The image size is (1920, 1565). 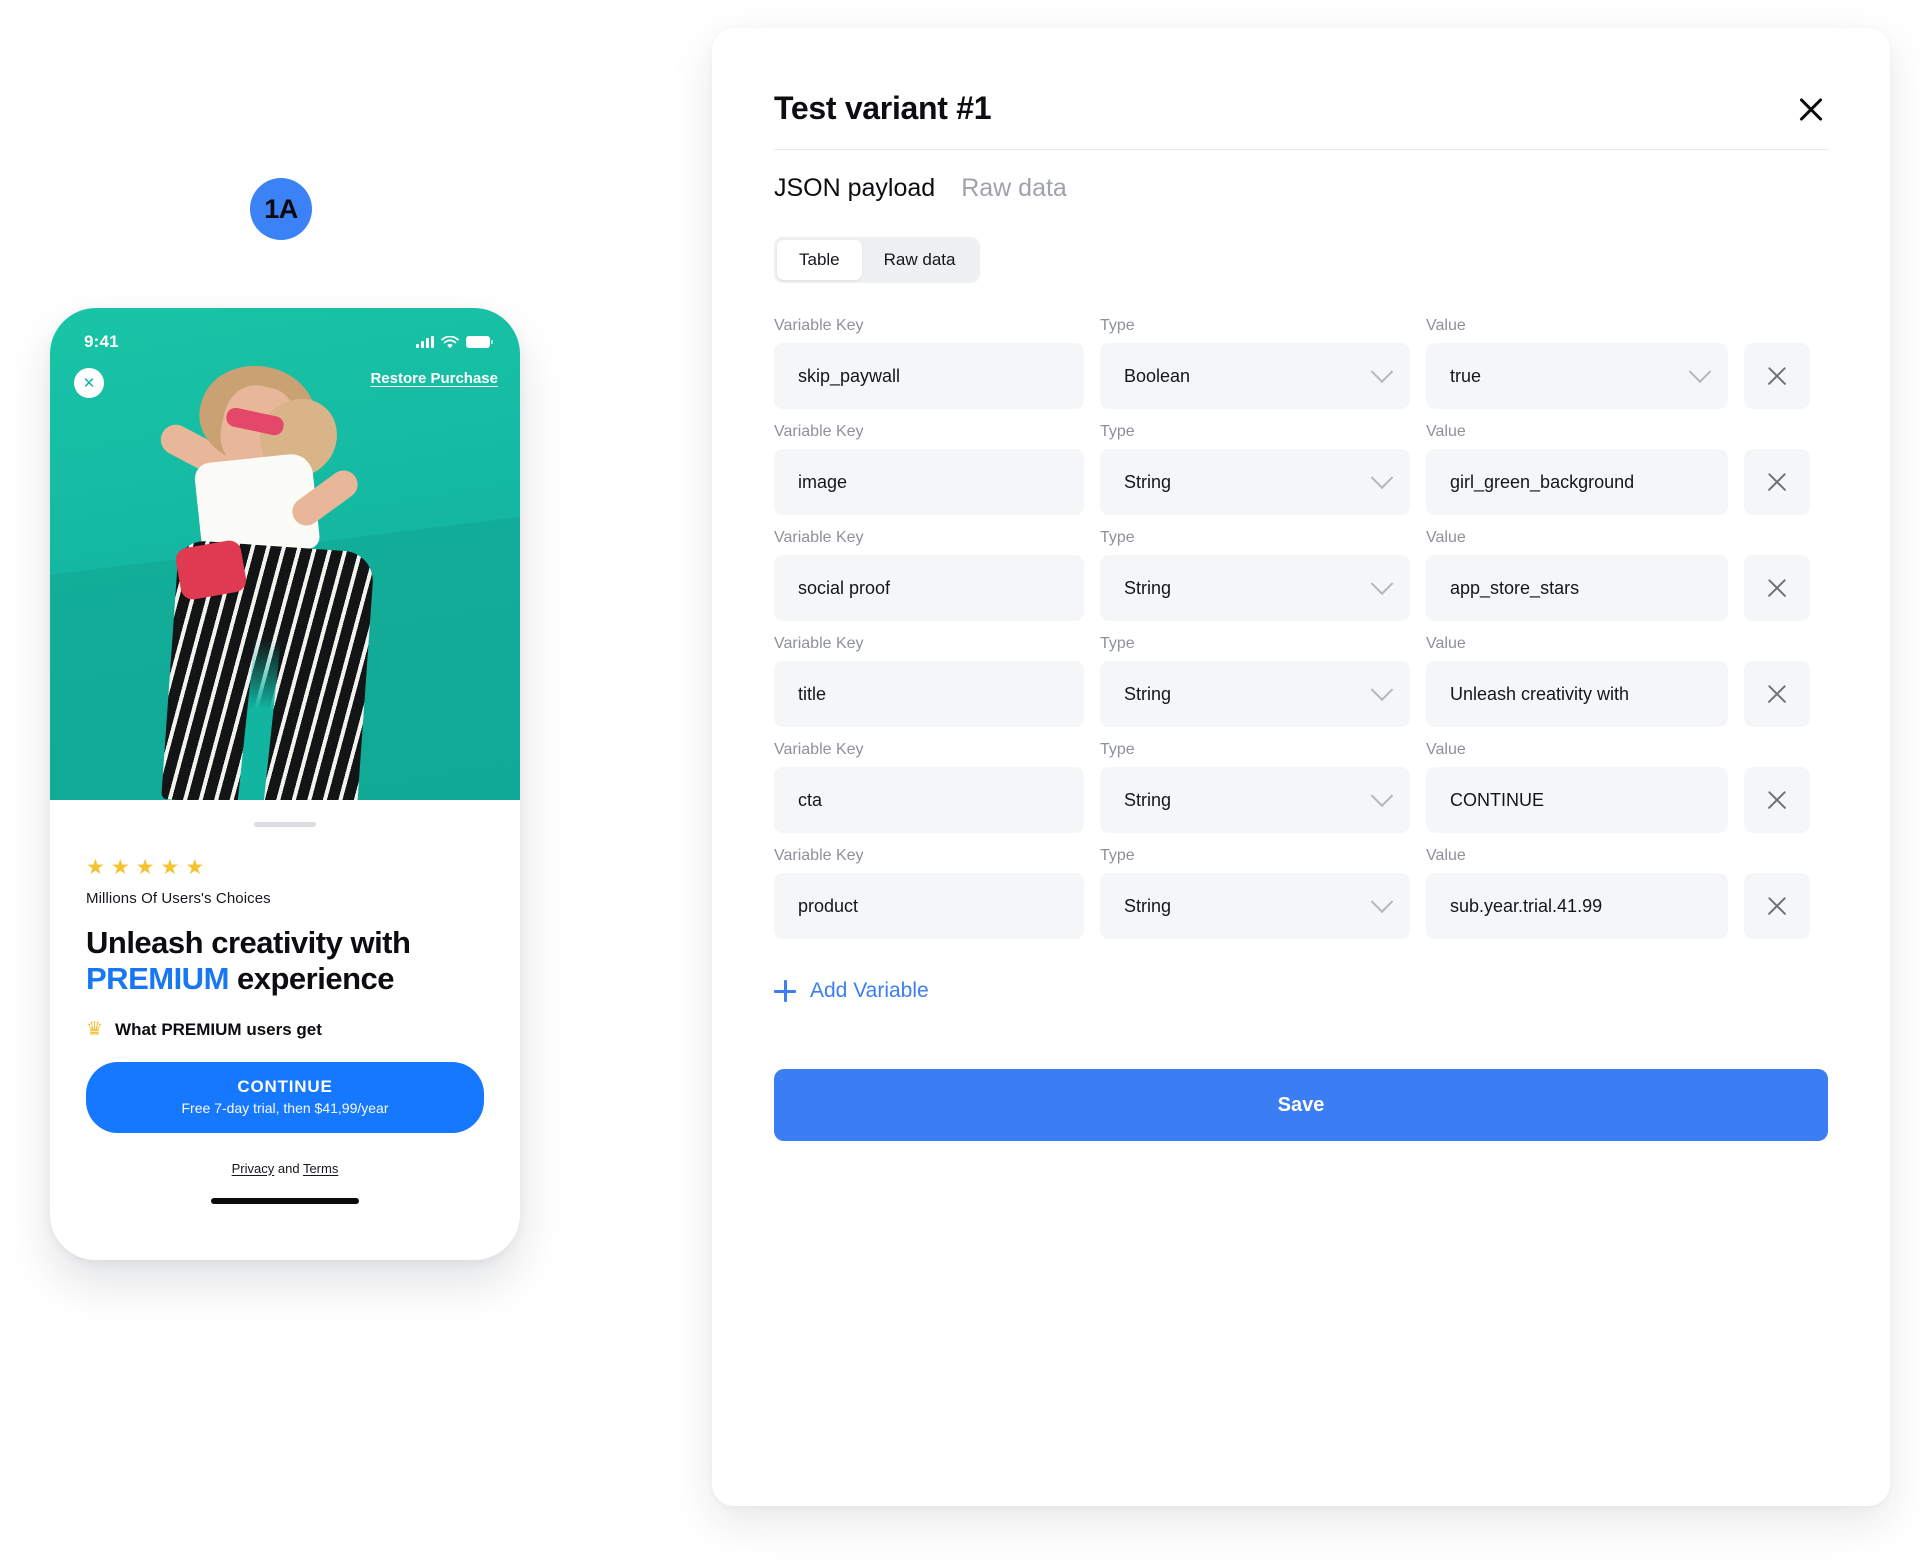 I want to click on premium-perk-label: What PREMIUM users get, so click(x=218, y=1029).